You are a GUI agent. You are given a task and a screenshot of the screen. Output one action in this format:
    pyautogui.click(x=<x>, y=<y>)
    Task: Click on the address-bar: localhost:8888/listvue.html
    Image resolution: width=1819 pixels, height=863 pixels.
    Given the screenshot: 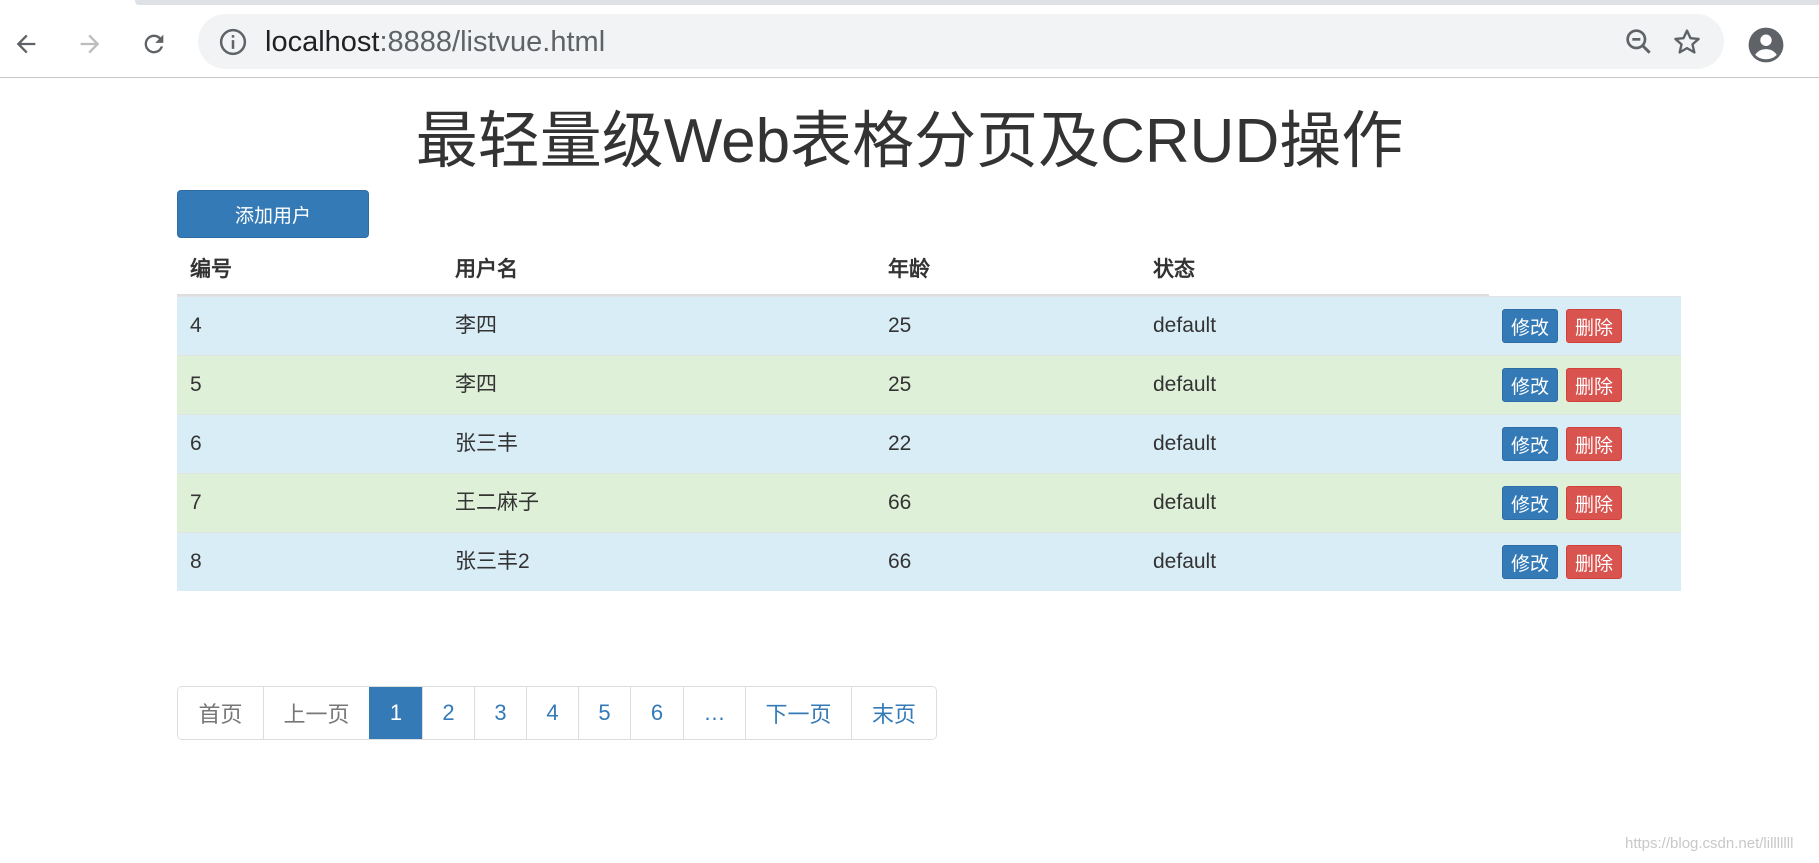 What is the action you would take?
    pyautogui.click(x=961, y=41)
    